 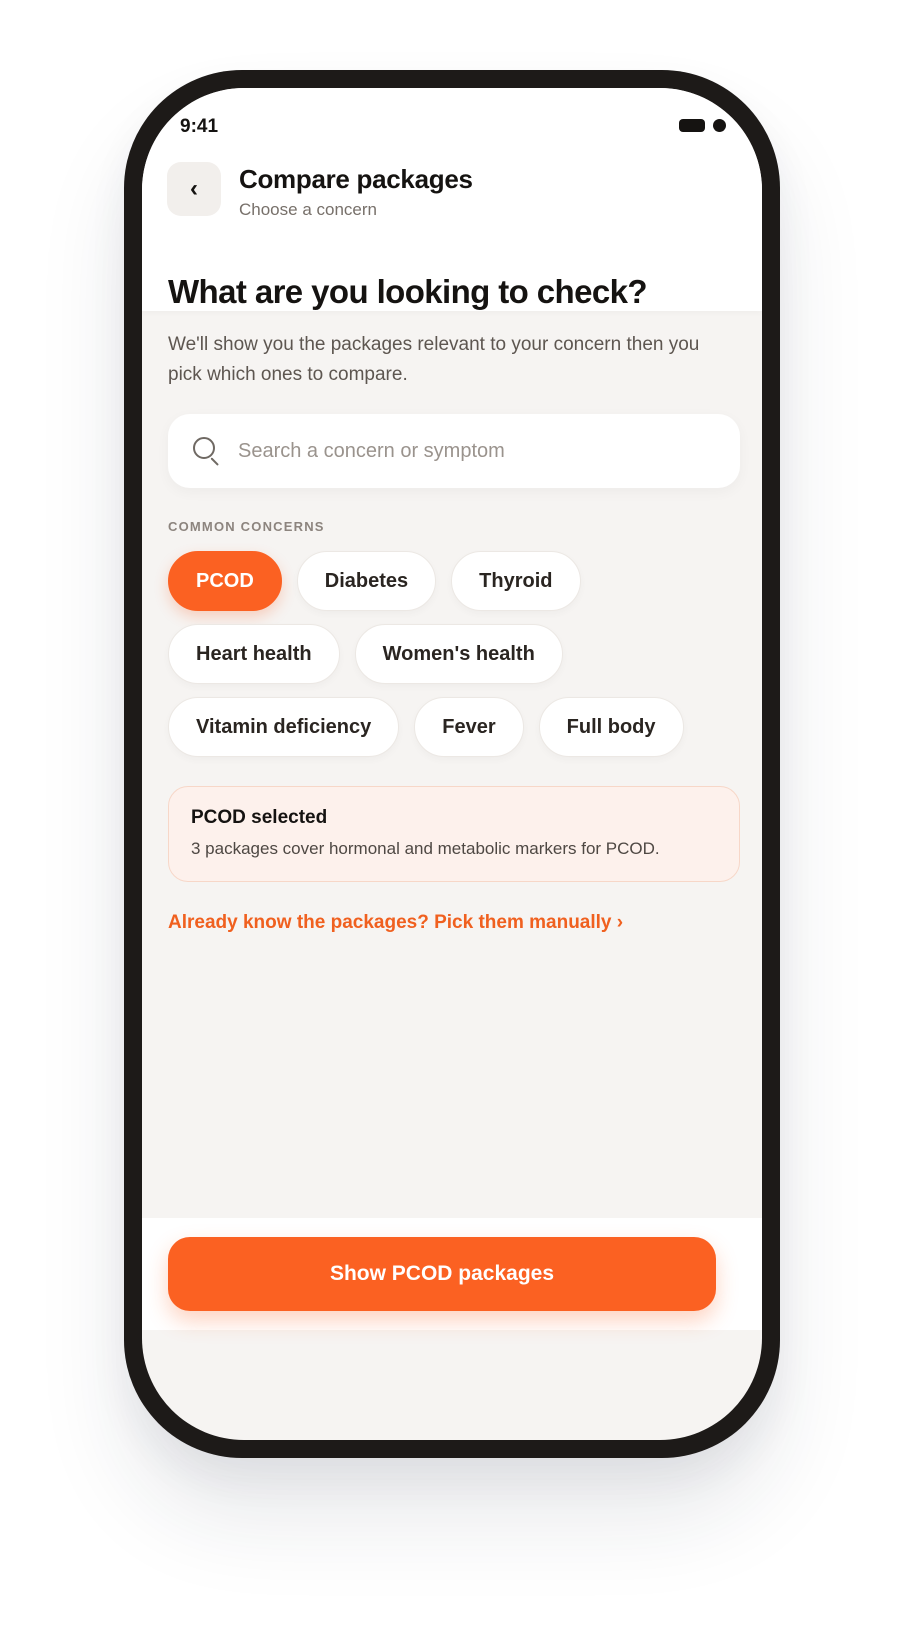 What do you see at coordinates (719, 125) in the screenshot?
I see `camera-dot-icon` at bounding box center [719, 125].